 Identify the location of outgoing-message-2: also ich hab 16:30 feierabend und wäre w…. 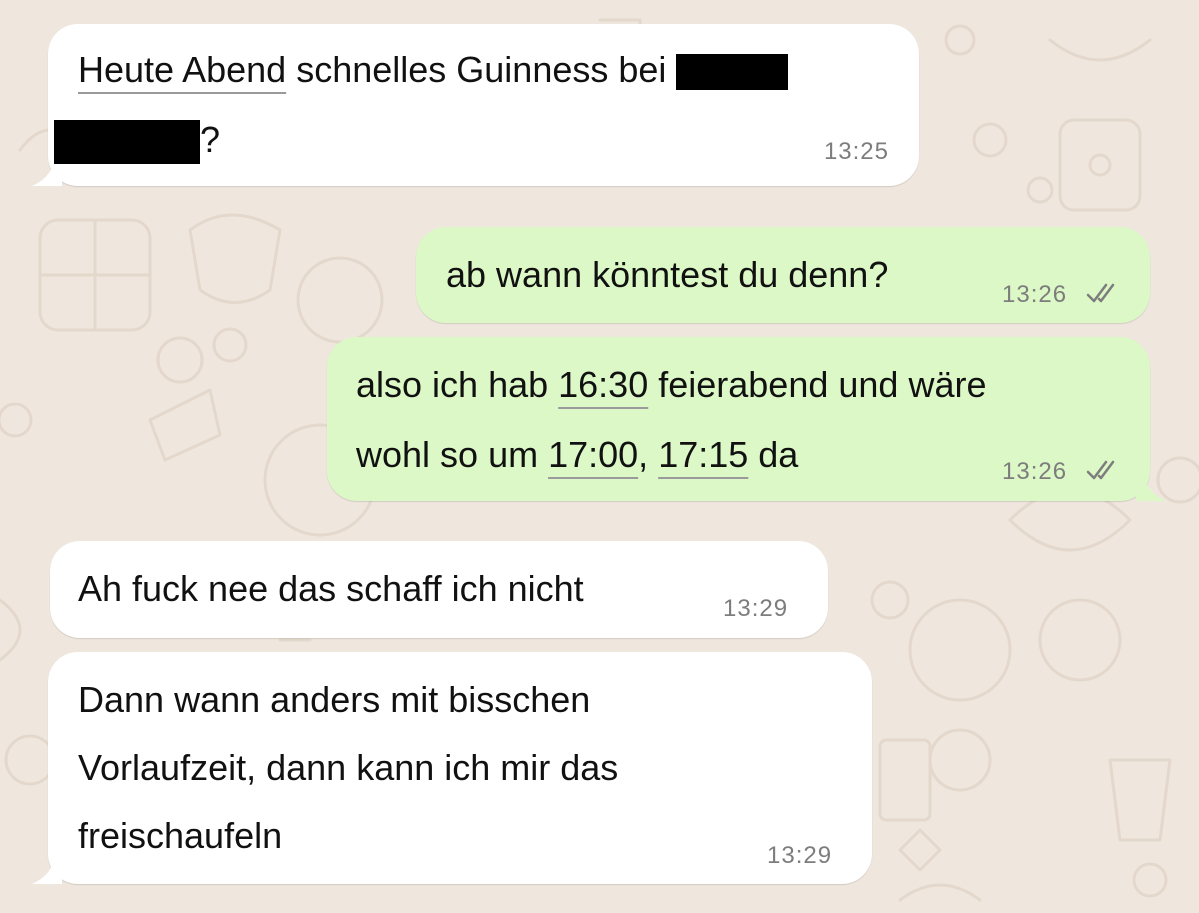
(746, 419).